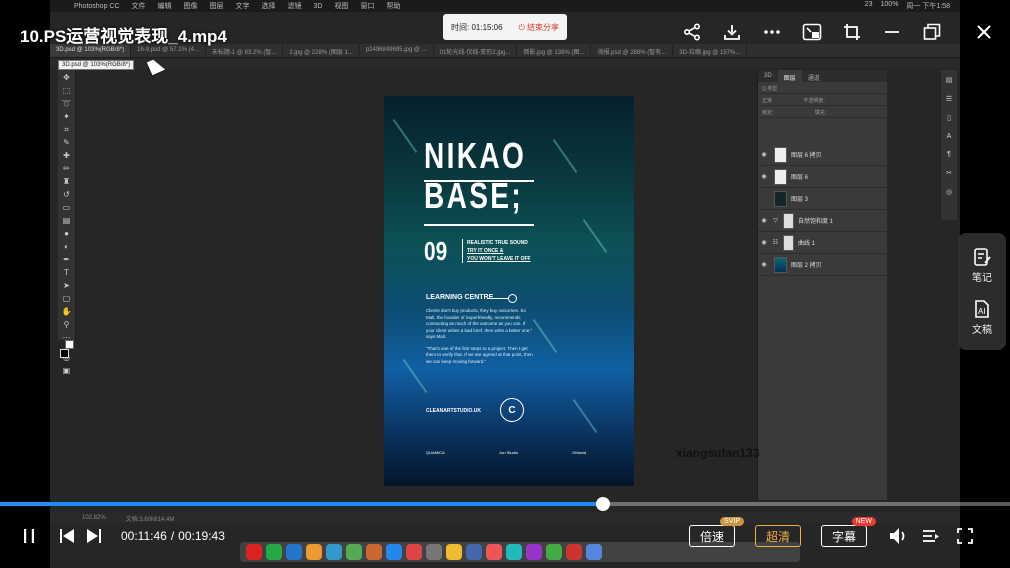  Describe the element at coordinates (822, 88) in the screenshot. I see `layer-kind-filter: Q 类型` at that location.